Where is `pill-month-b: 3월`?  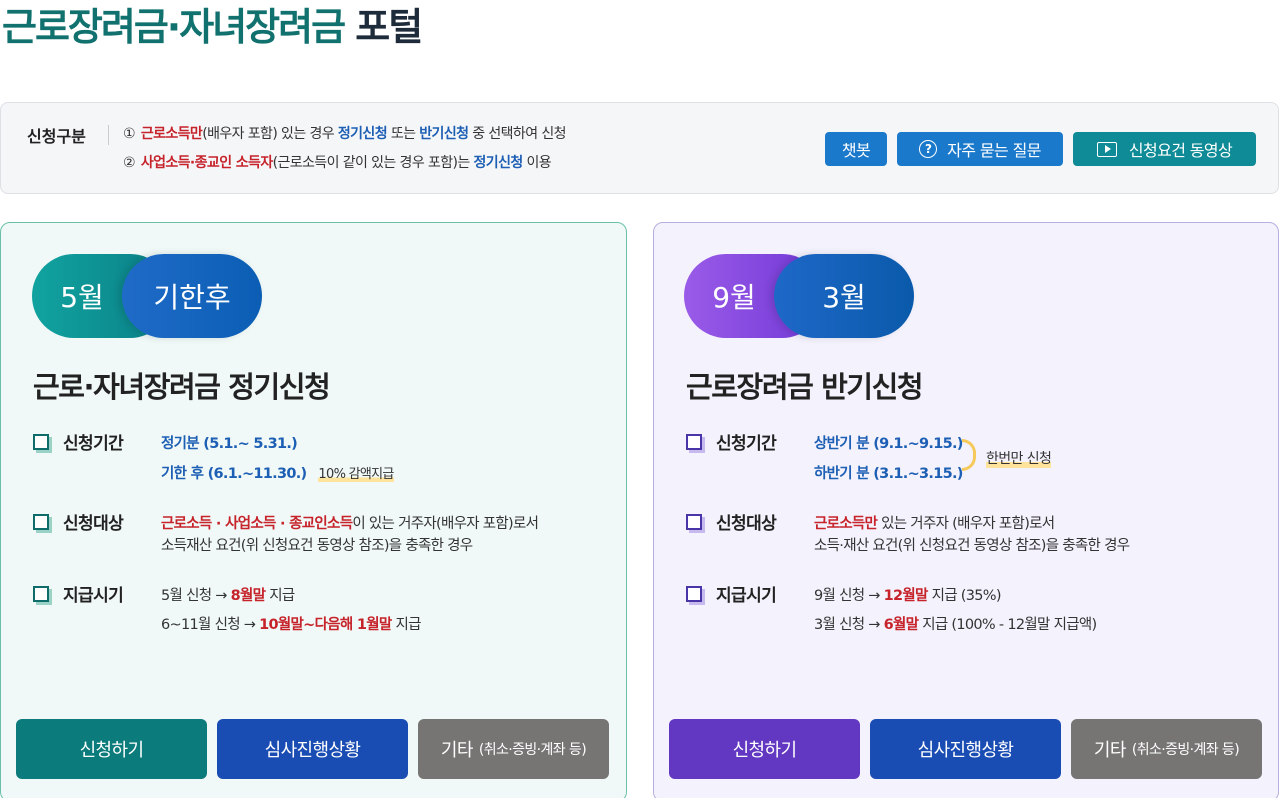
pill-month-b: 3월 is located at coordinates (844, 296).